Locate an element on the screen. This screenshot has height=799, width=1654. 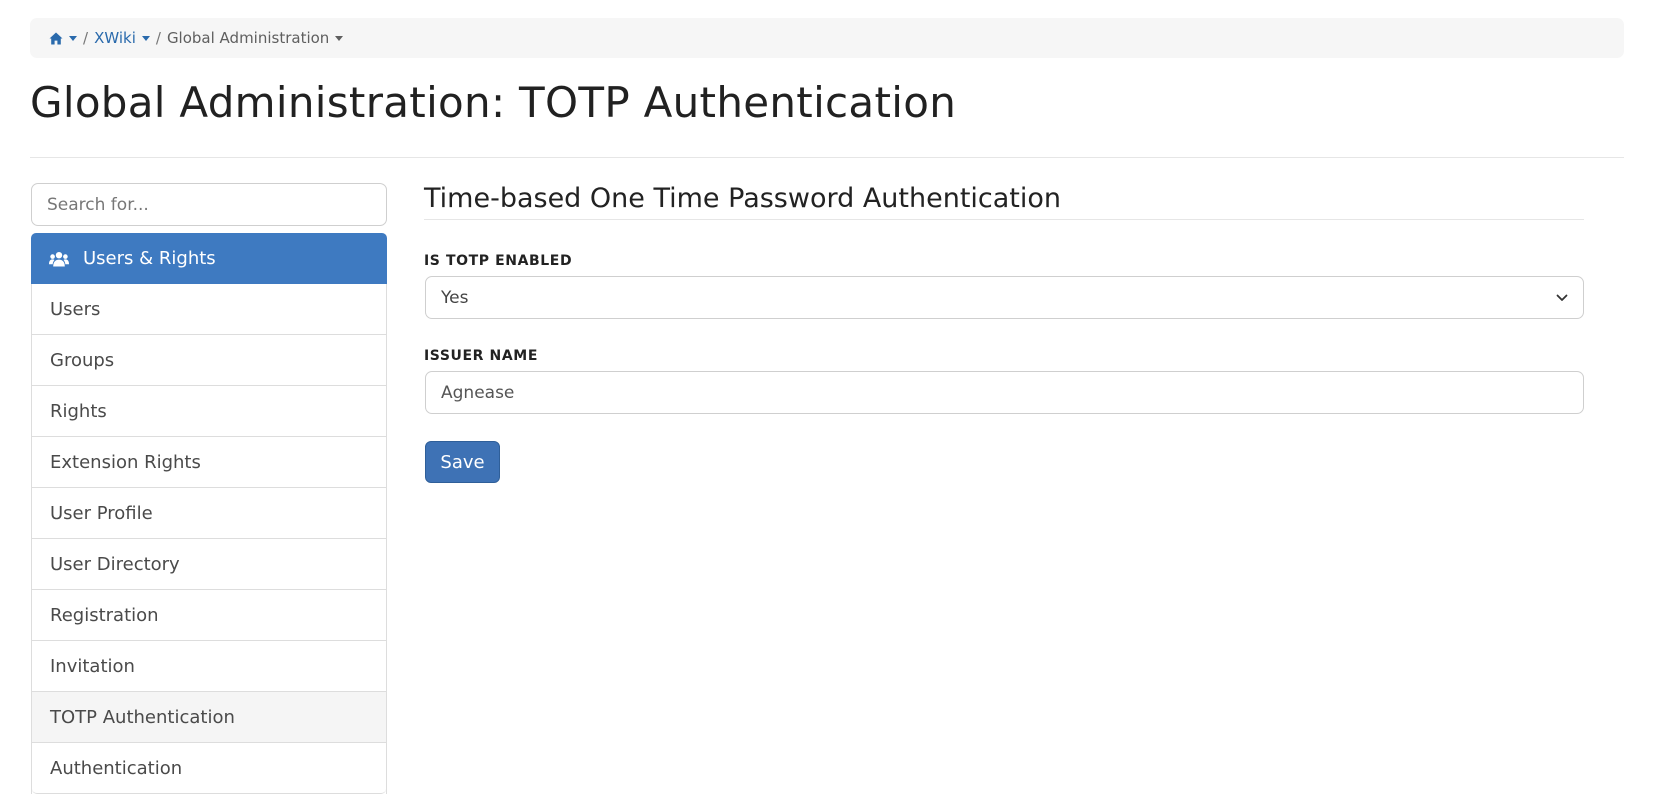
search-input is located at coordinates (209, 204).